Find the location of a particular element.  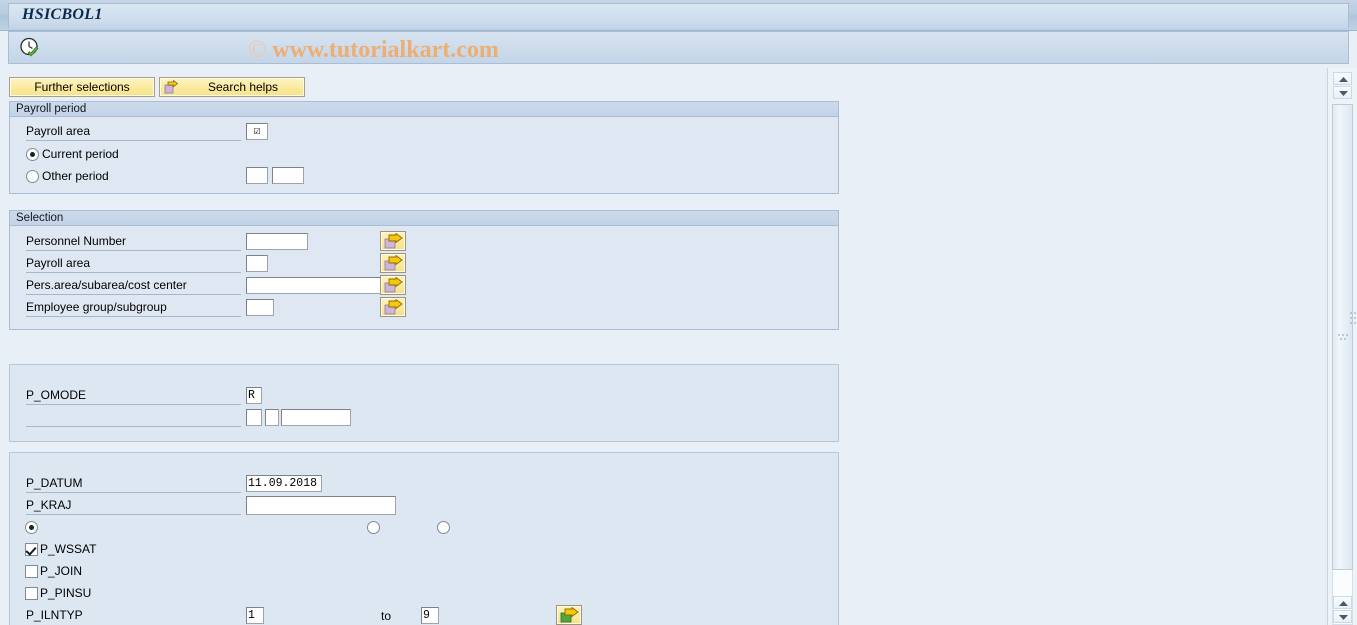

scrollbar-thumb is located at coordinates (1342, 337).